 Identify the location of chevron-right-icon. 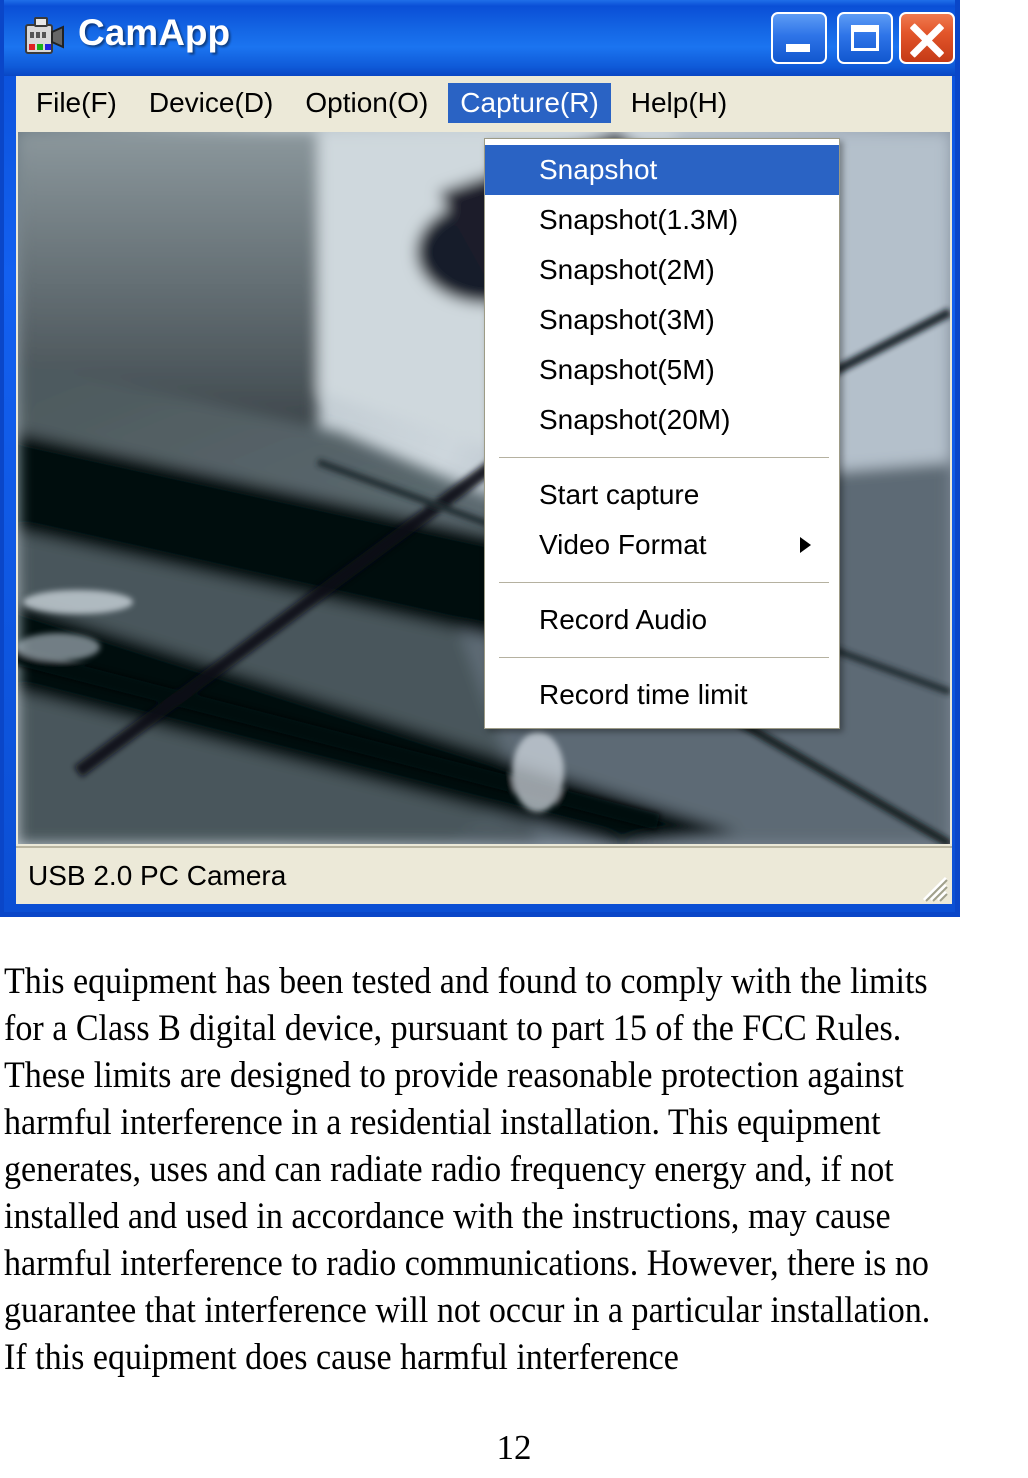
(805, 545).